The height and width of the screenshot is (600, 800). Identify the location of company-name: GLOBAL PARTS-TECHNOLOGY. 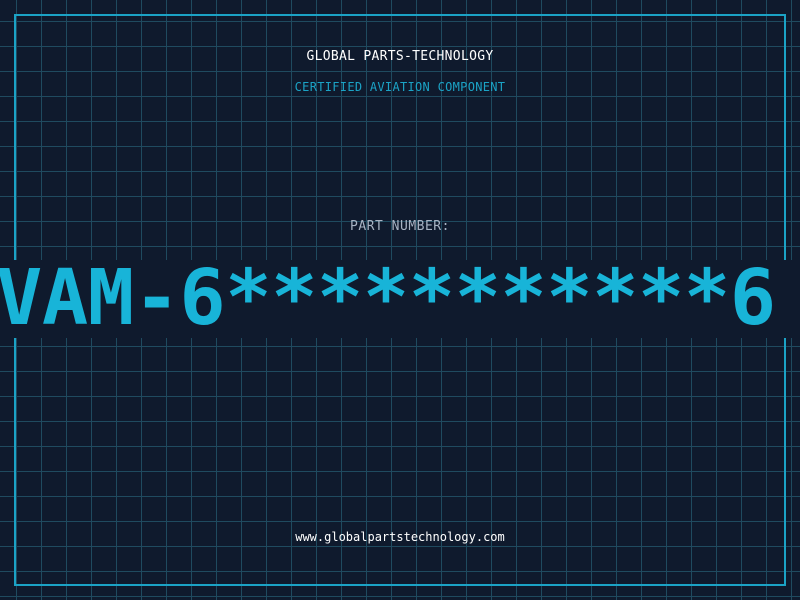
(400, 56).